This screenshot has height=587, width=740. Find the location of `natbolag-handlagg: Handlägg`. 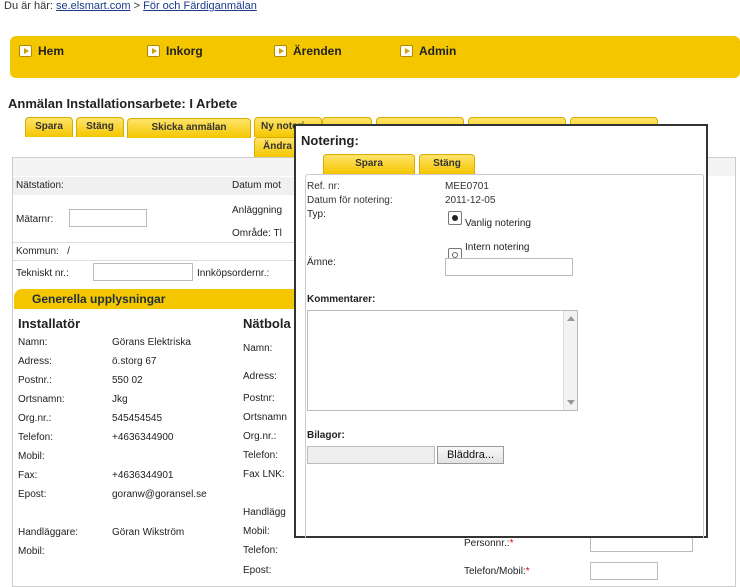

natbolag-handlagg: Handlägg is located at coordinates (264, 512).